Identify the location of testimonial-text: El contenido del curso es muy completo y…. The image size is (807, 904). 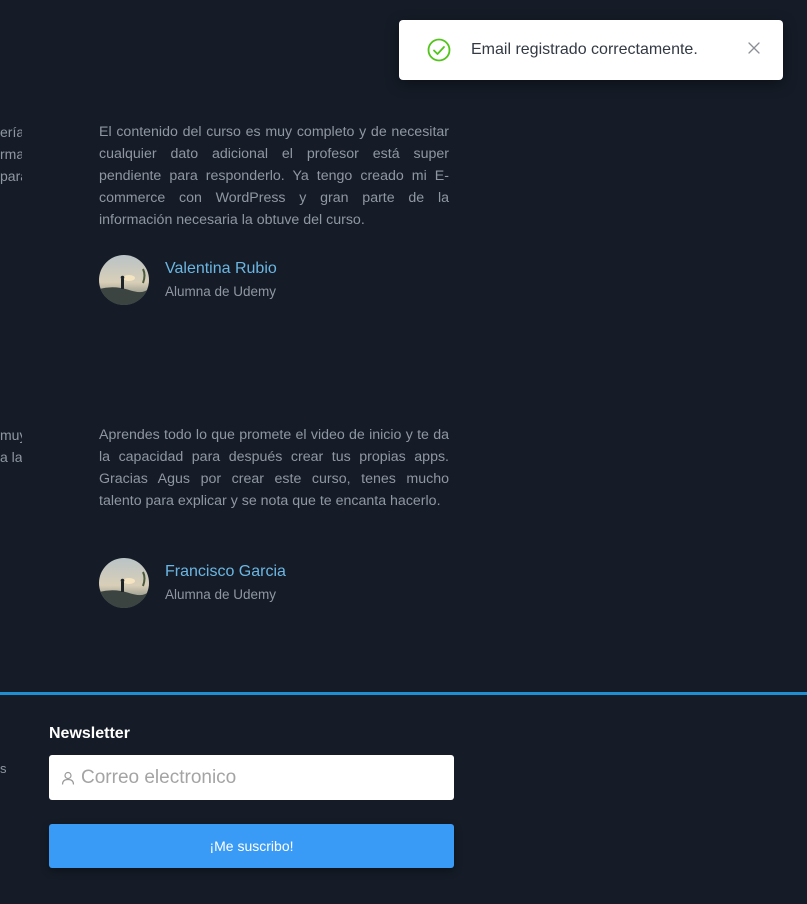
(274, 176).